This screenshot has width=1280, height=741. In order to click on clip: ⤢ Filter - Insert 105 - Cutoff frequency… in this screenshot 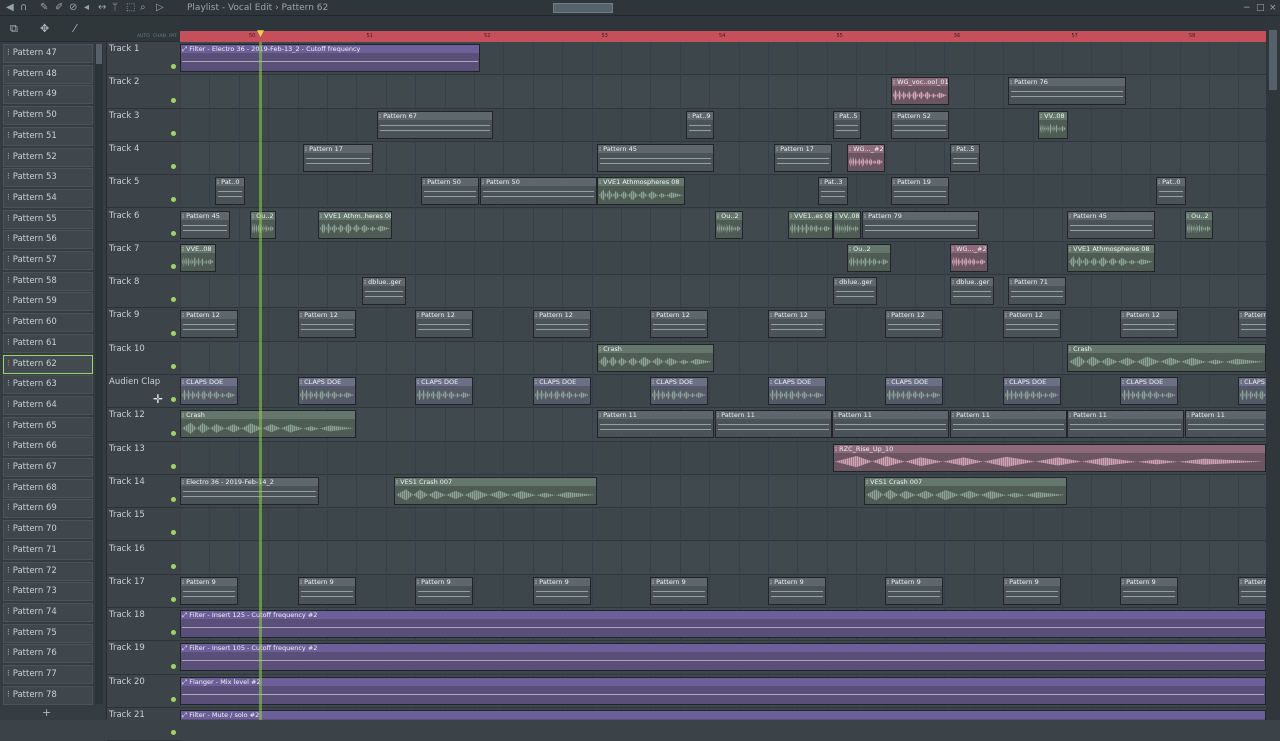, I will do `click(723, 657)`.